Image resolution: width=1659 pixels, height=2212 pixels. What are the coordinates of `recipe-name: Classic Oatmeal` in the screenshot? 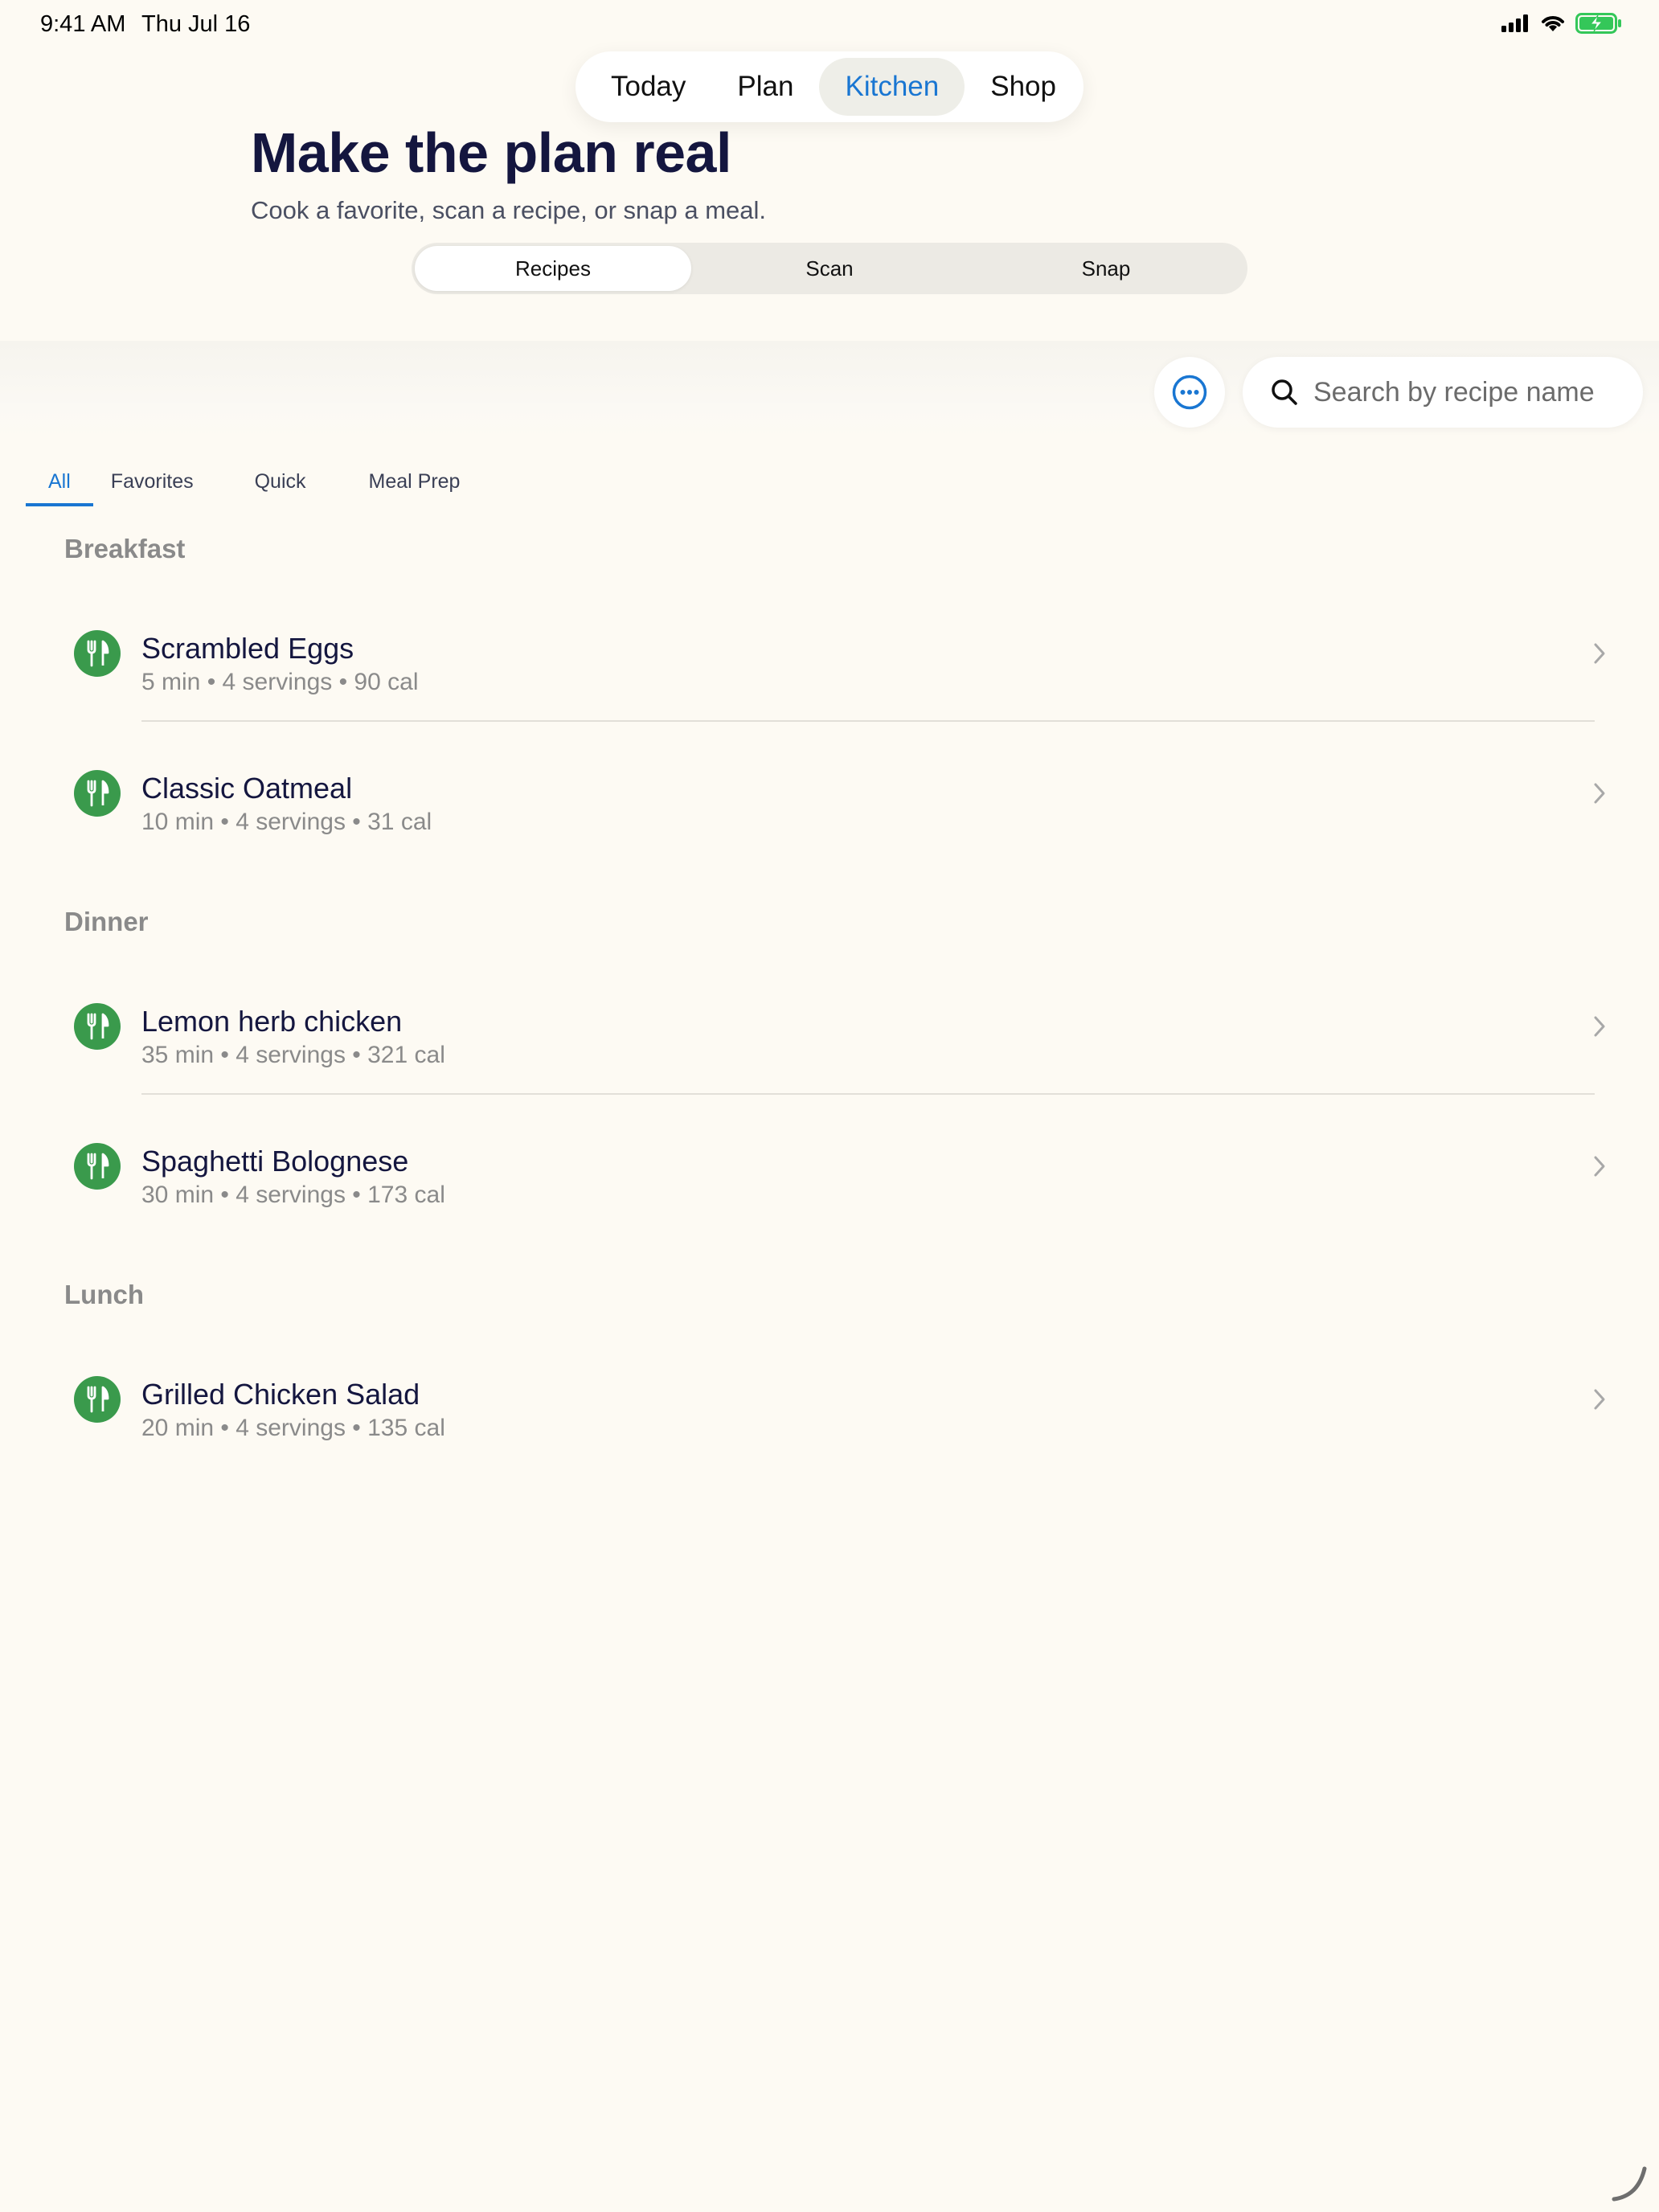 It's located at (247, 788).